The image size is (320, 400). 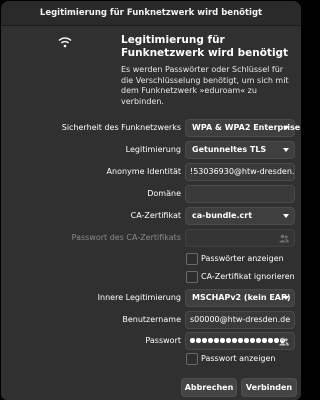 I want to click on ignore-ca-checkbox: CA-Zertifikat ignorieren, so click(x=241, y=277).